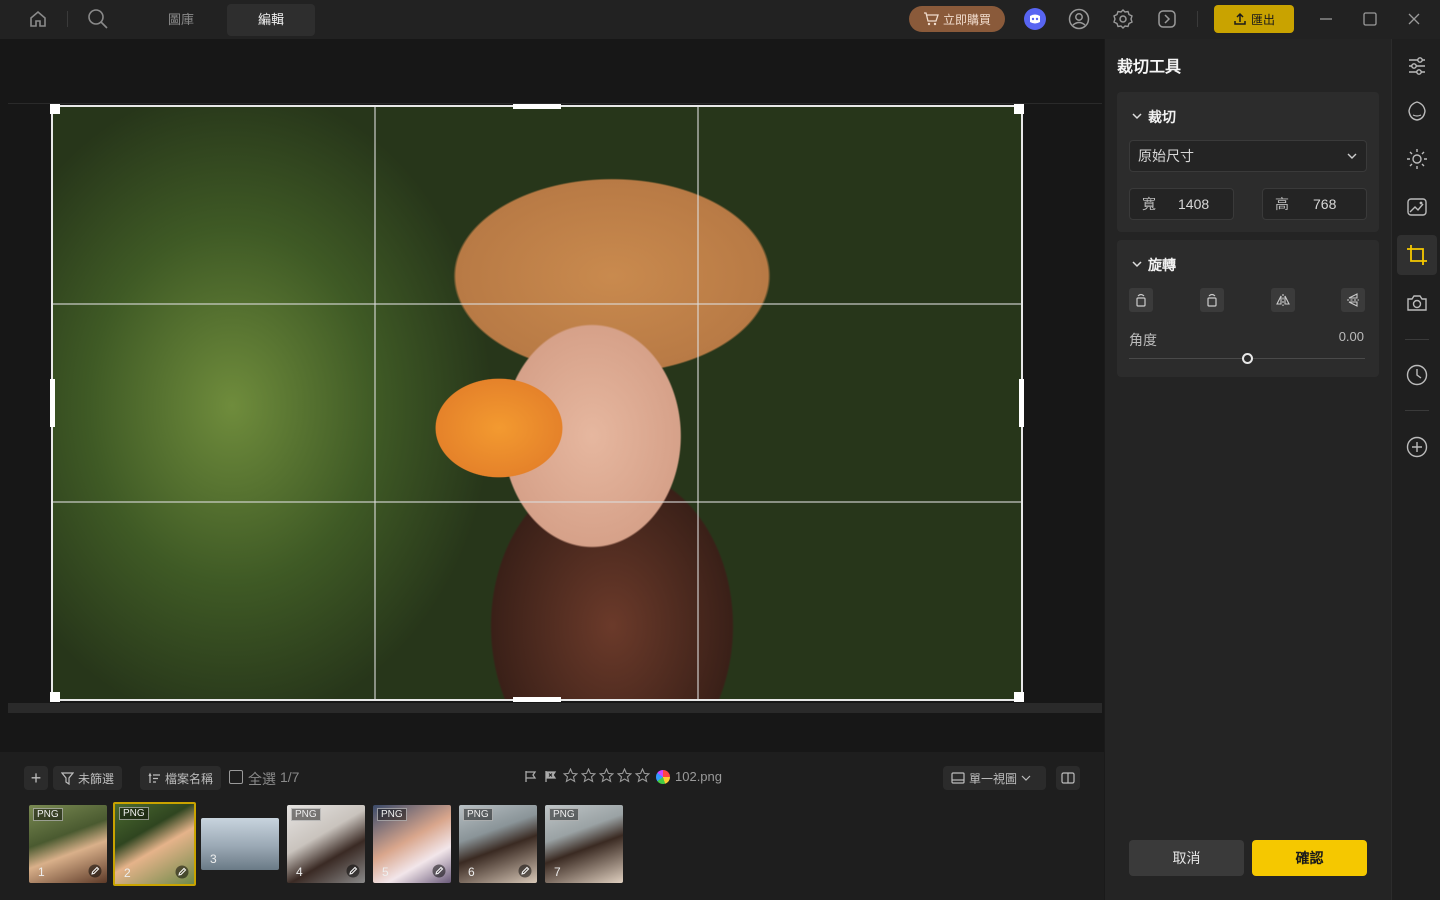  I want to click on angle-label: 角度, so click(1143, 340).